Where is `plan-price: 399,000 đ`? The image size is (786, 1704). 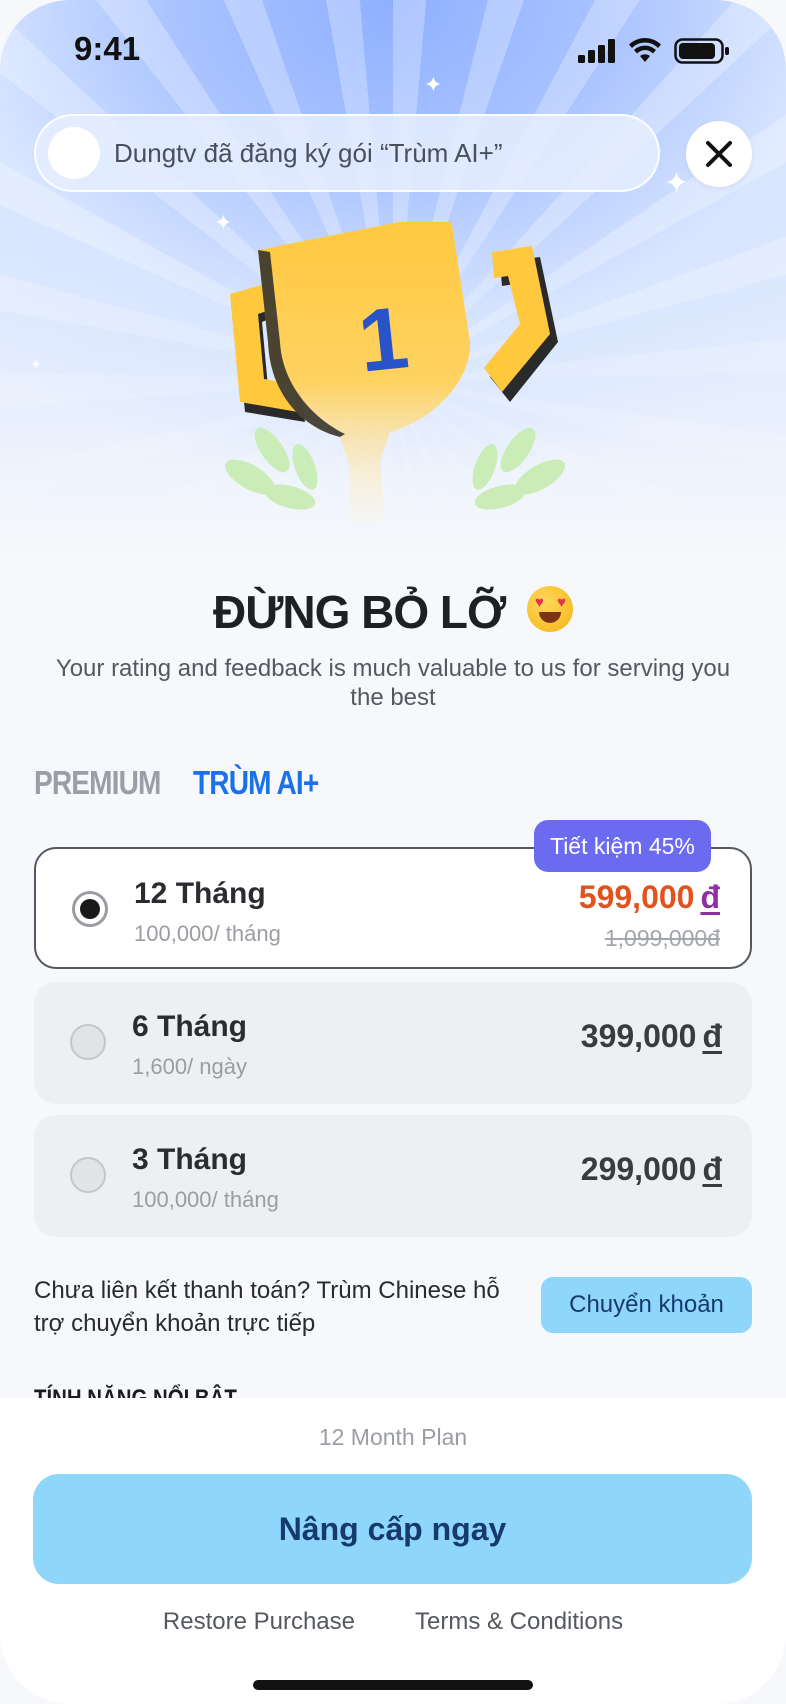 plan-price: 399,000 đ is located at coordinates (651, 1036).